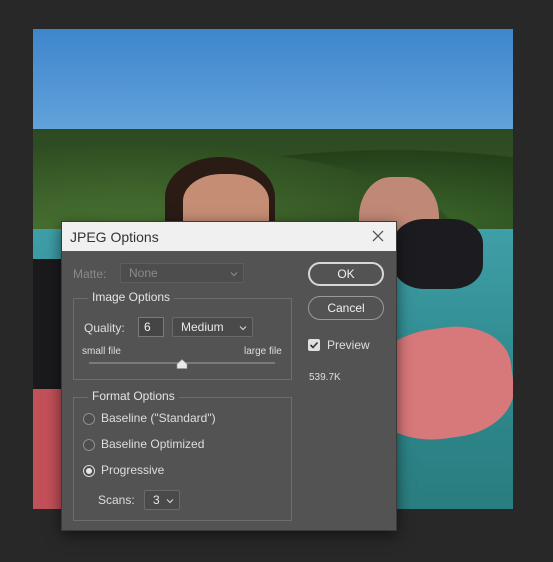 This screenshot has height=562, width=553. What do you see at coordinates (153, 444) in the screenshot?
I see `baseline-optimized-label: Baseline Optimized` at bounding box center [153, 444].